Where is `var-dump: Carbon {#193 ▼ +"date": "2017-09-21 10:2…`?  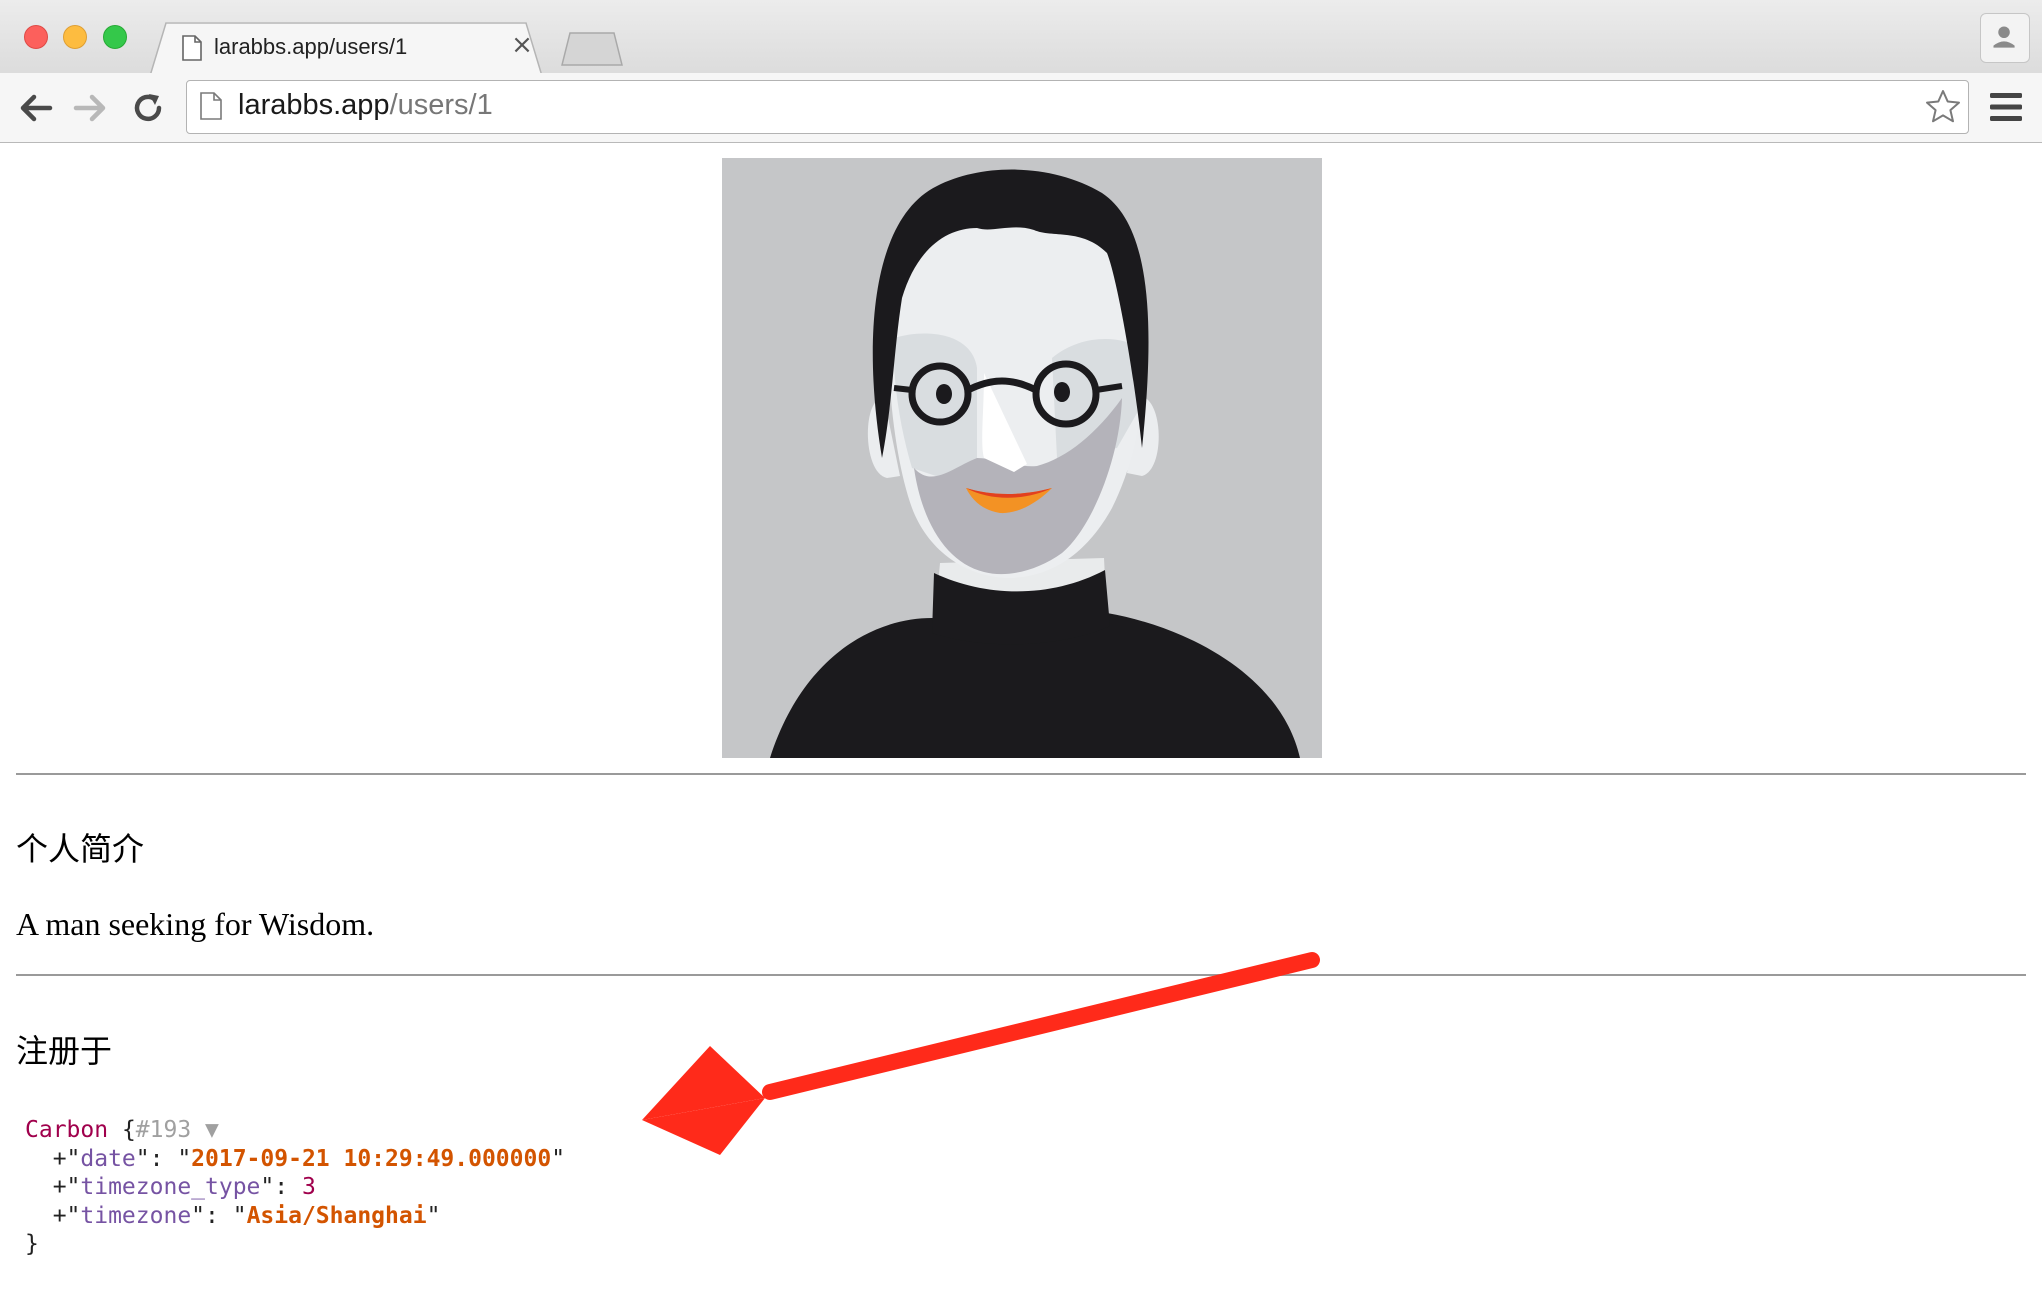
var-dump: Carbon {#193 ▼ +"date": "2017-09-21 10:2… is located at coordinates (295, 1187).